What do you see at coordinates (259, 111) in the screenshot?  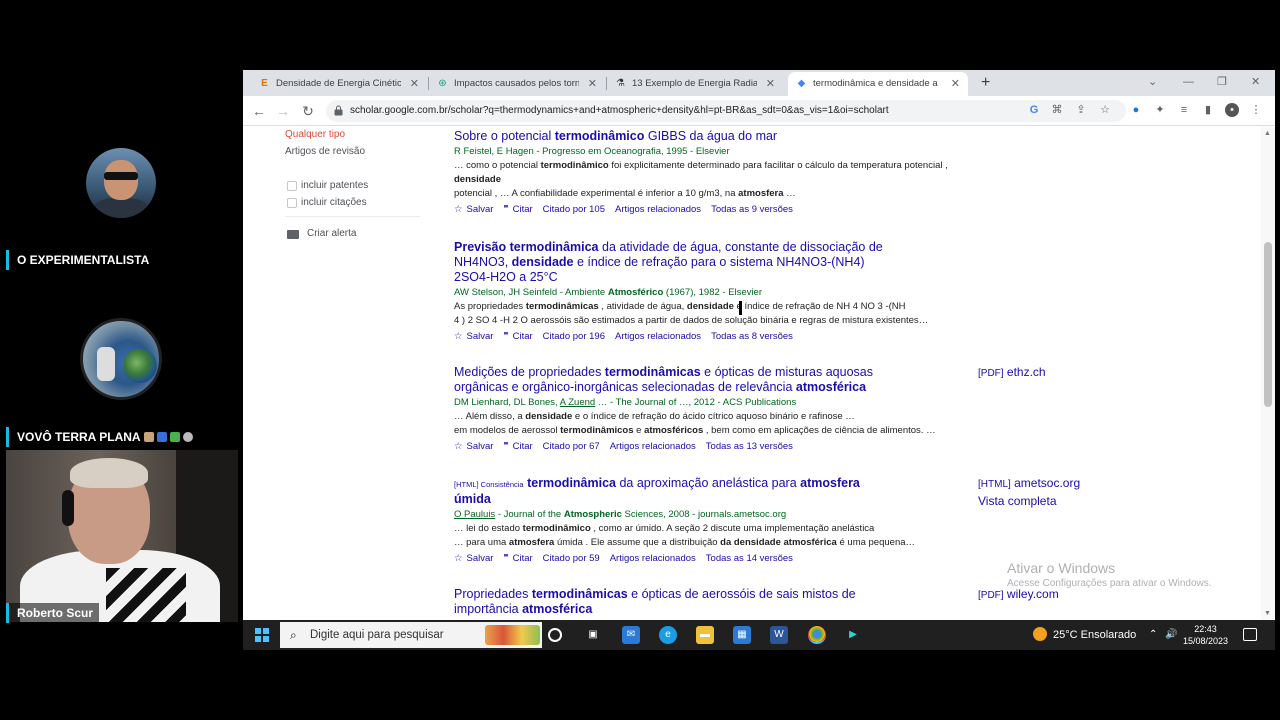 I see `back-button: ←` at bounding box center [259, 111].